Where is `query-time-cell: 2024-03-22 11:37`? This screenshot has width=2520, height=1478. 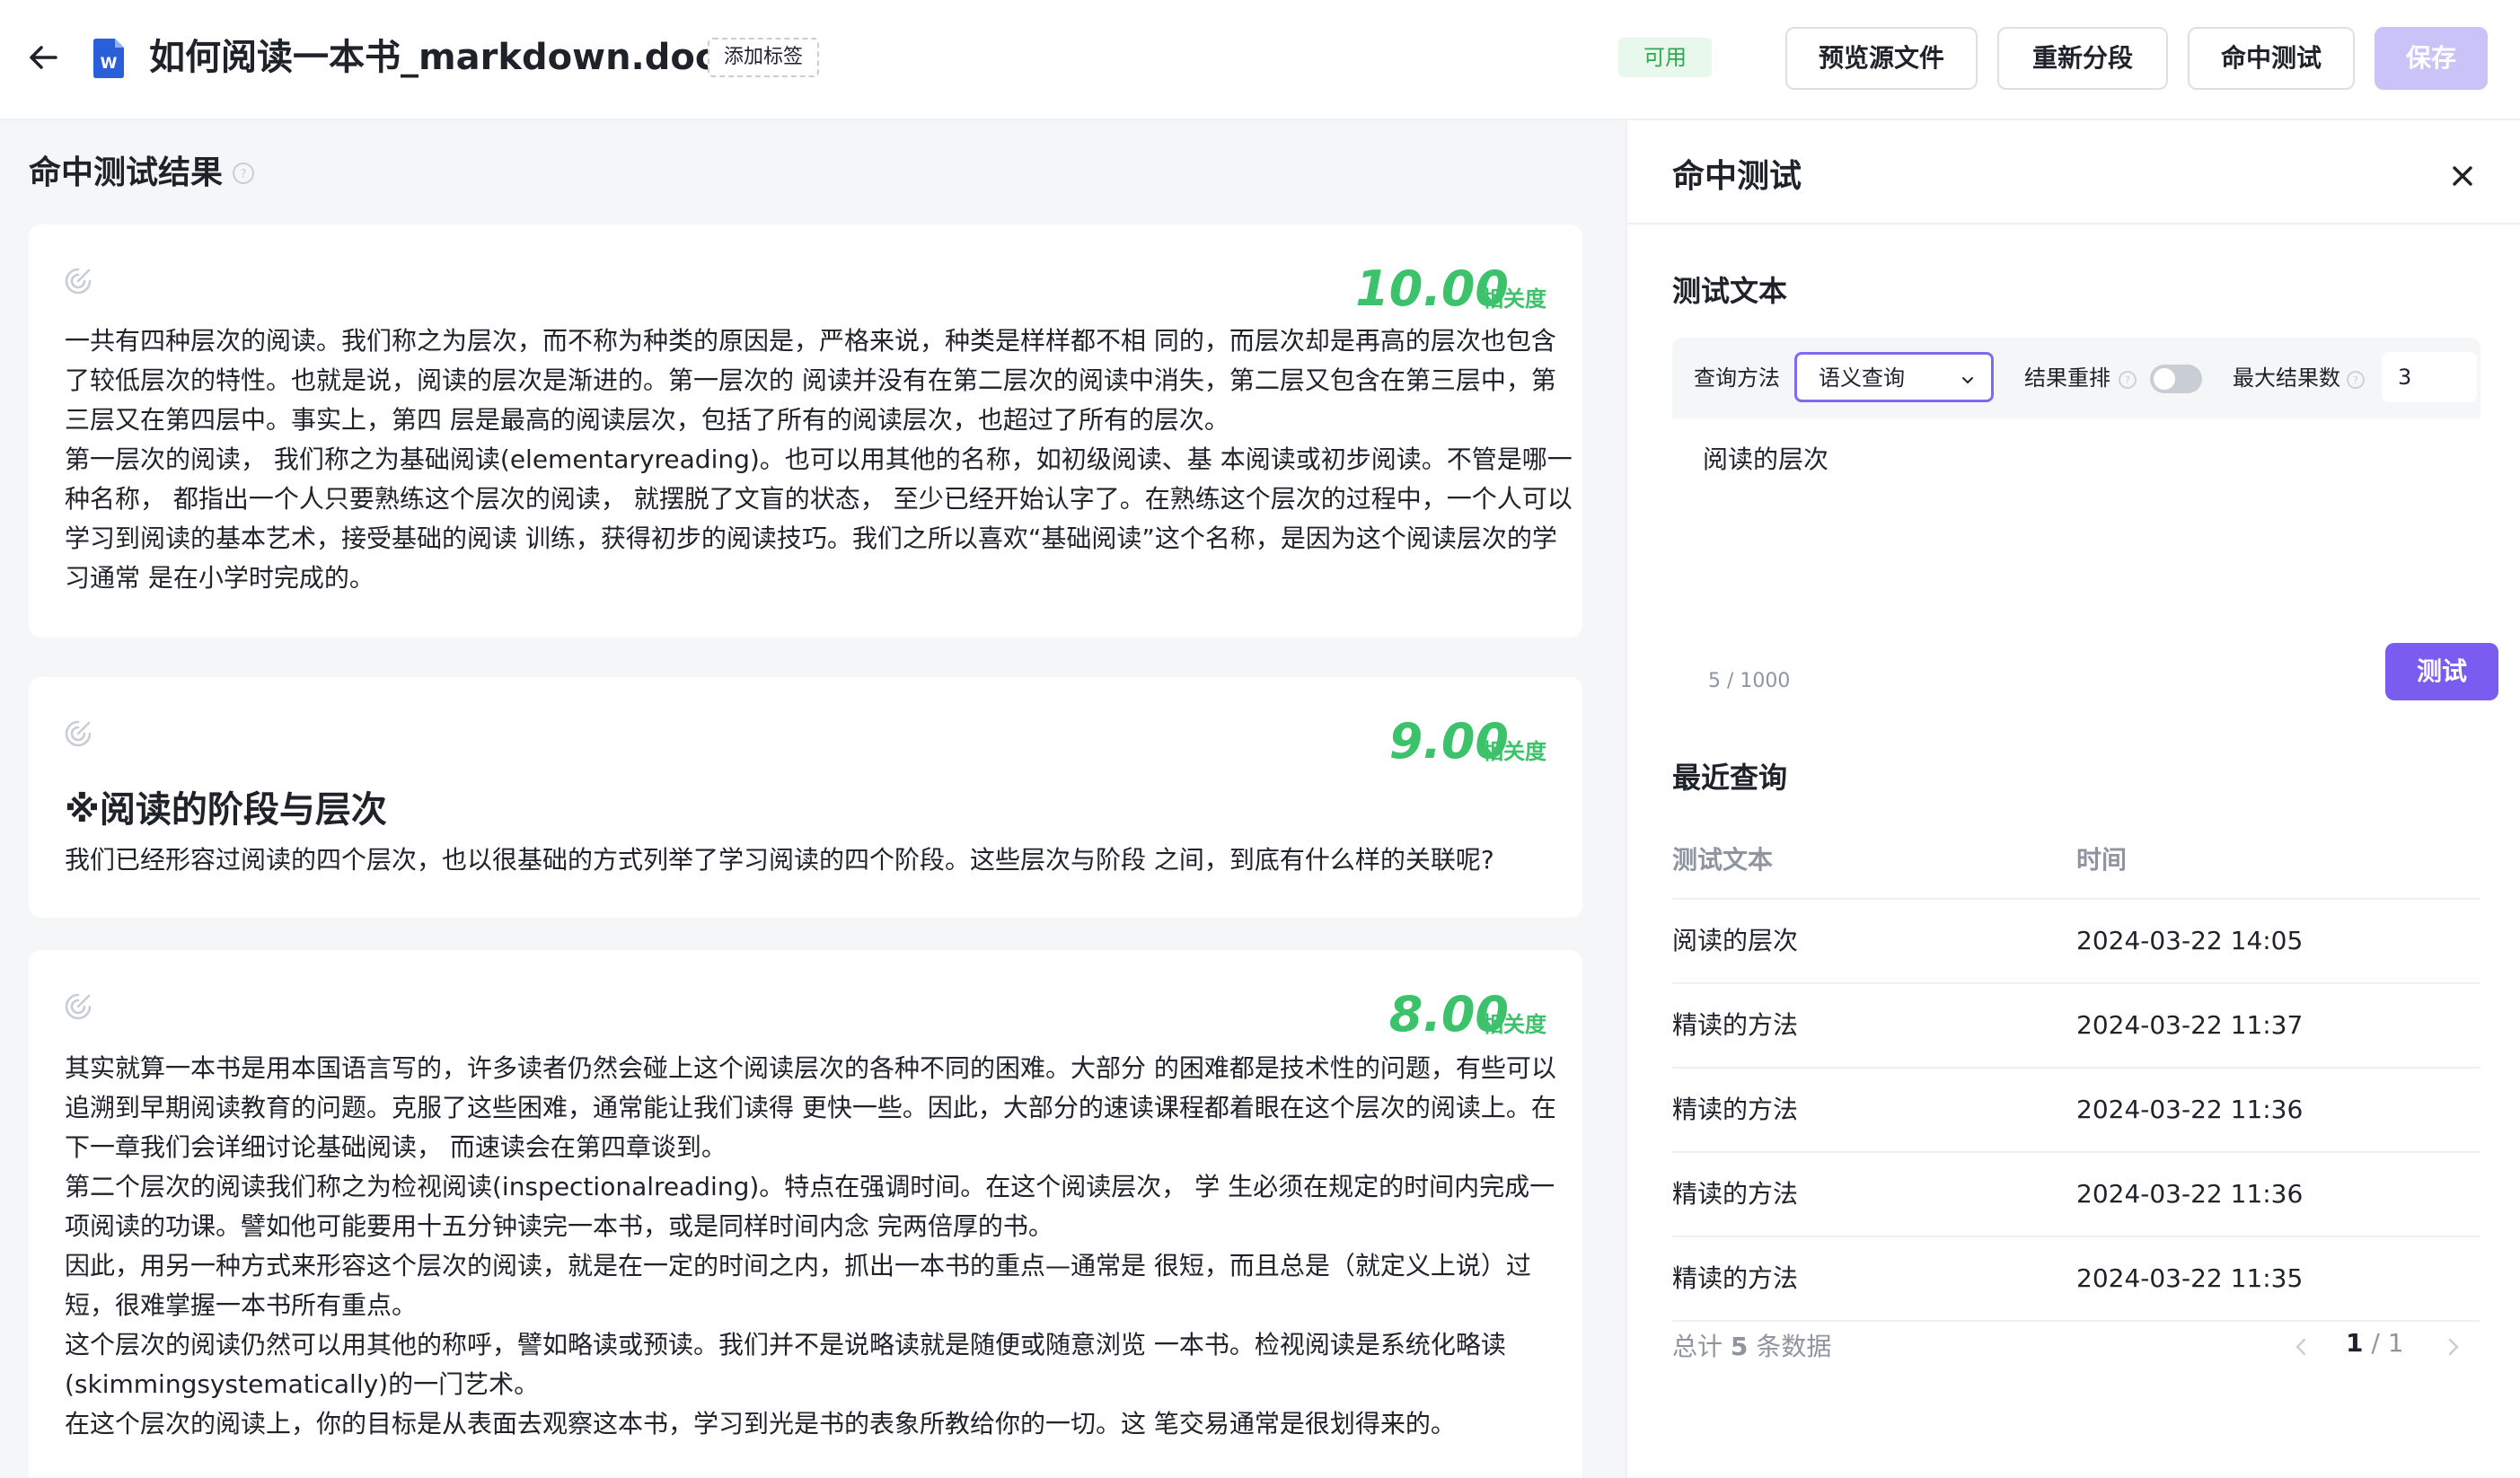
query-time-cell: 2024-03-22 11:37 is located at coordinates (2190, 1025).